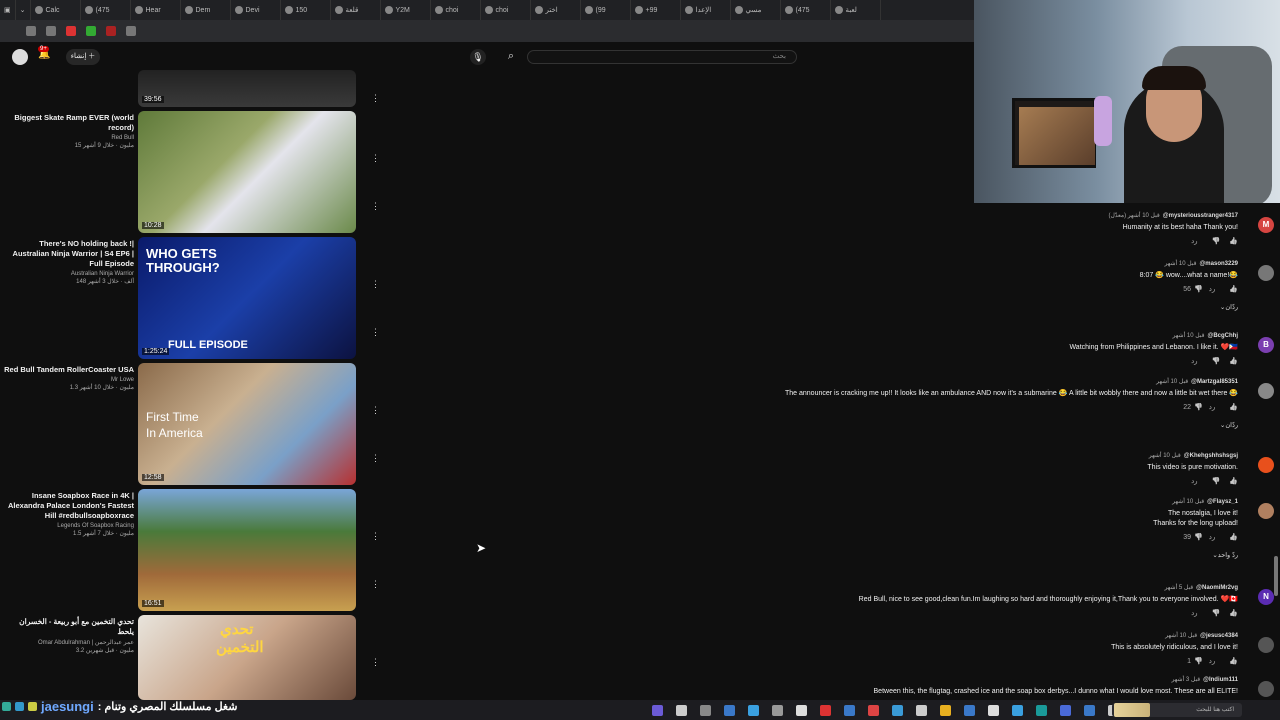 Image resolution: width=1280 pixels, height=720 pixels. I want to click on browser-tab: مسي, so click(756, 10).